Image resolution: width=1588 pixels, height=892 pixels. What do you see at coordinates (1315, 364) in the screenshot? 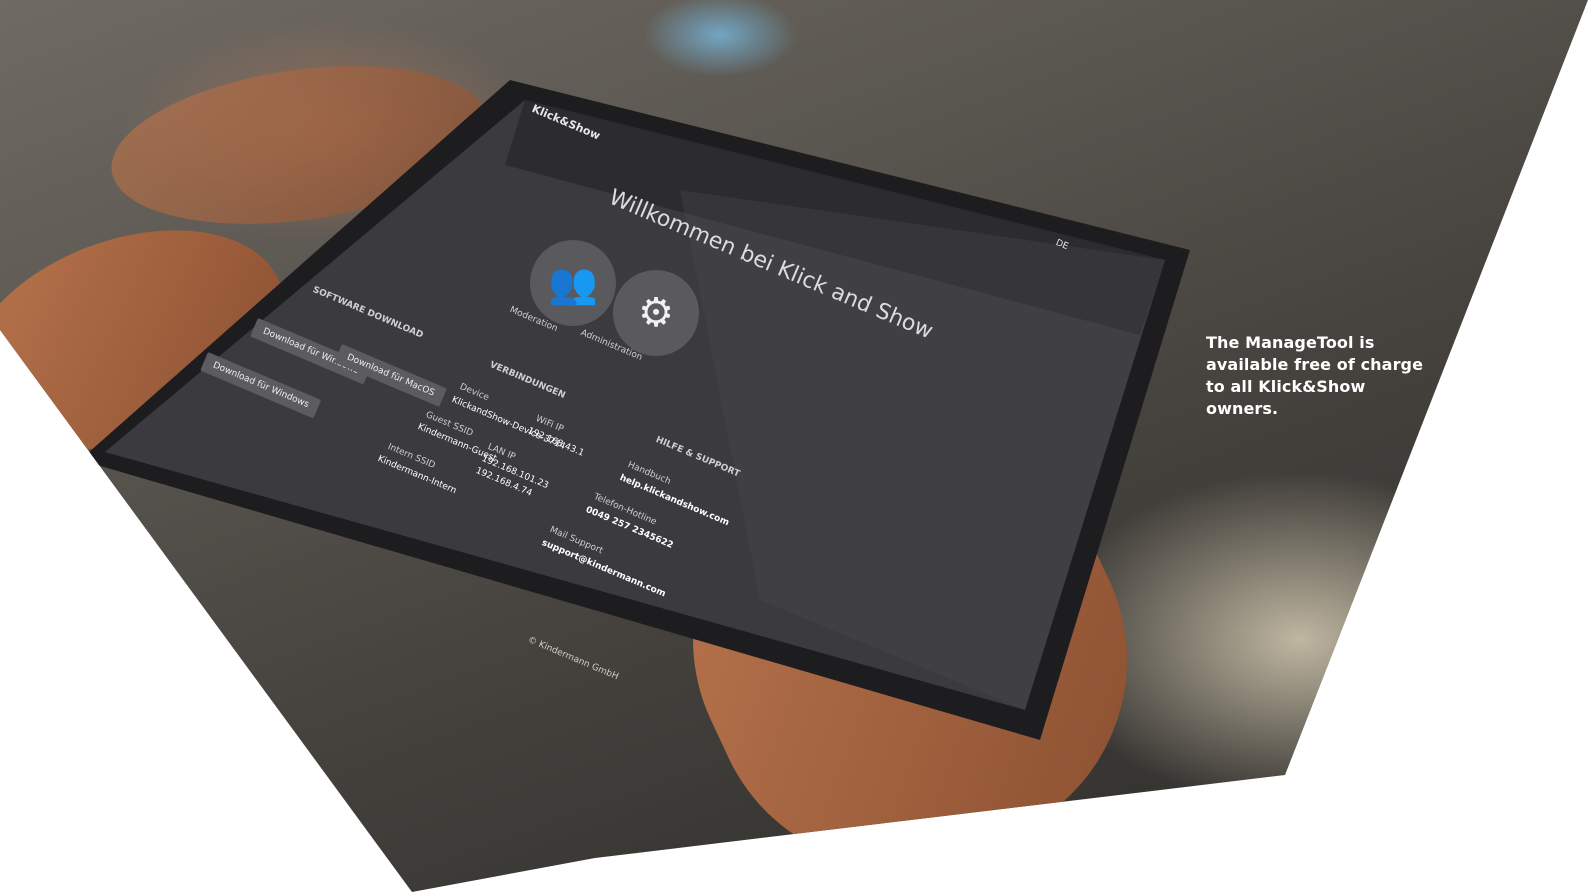
I see `caption-line-2: available free of charge` at bounding box center [1315, 364].